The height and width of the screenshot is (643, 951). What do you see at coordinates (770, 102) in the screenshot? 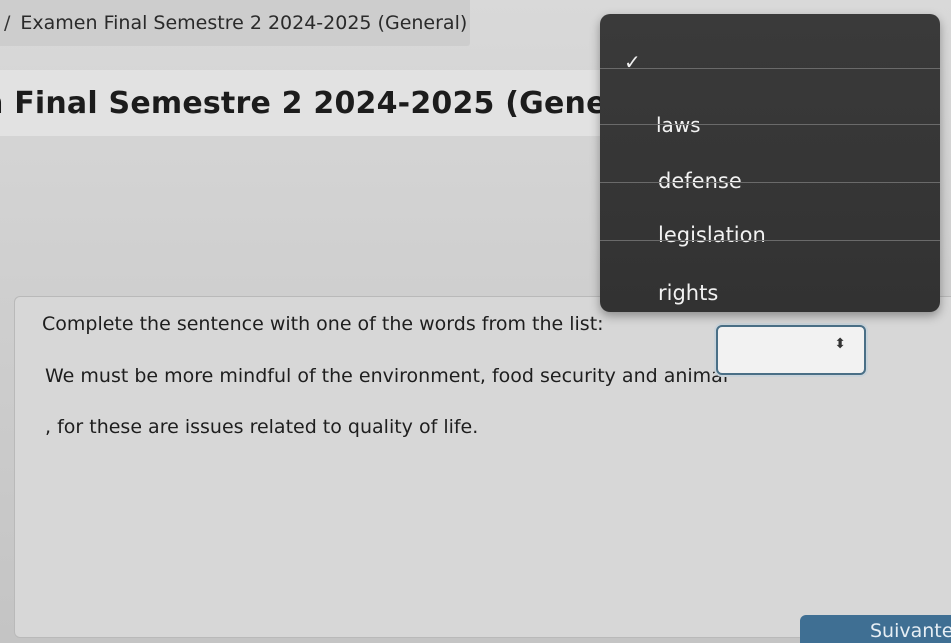
I see `dropdown-option-laws: laws` at bounding box center [770, 102].